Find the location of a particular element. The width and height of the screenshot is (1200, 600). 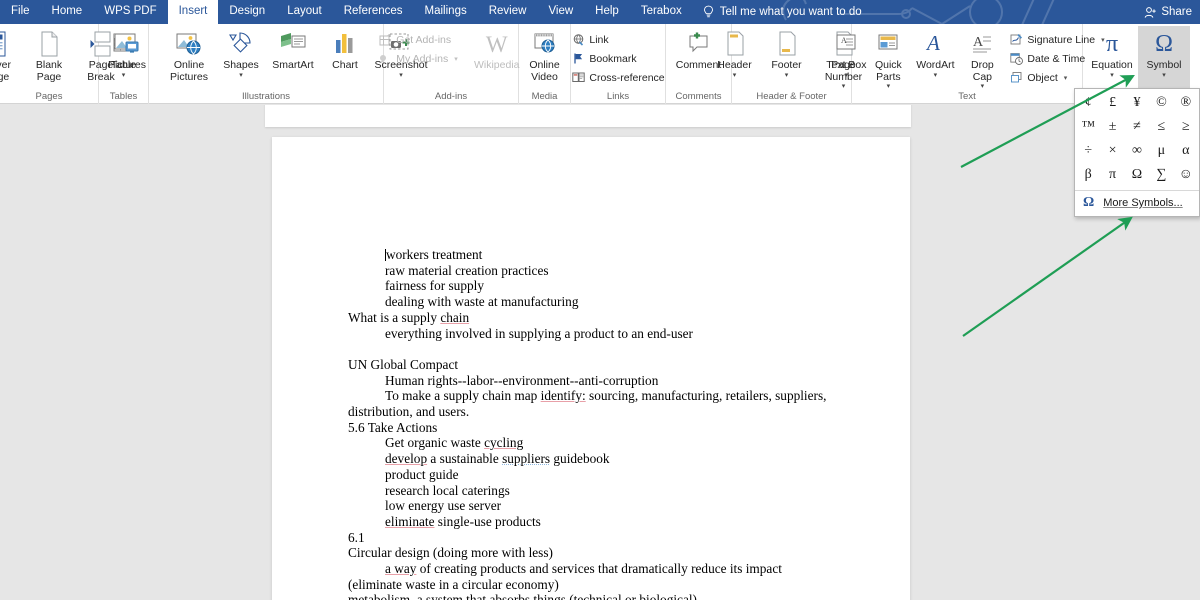

share-button: Share is located at coordinates (1168, 12).